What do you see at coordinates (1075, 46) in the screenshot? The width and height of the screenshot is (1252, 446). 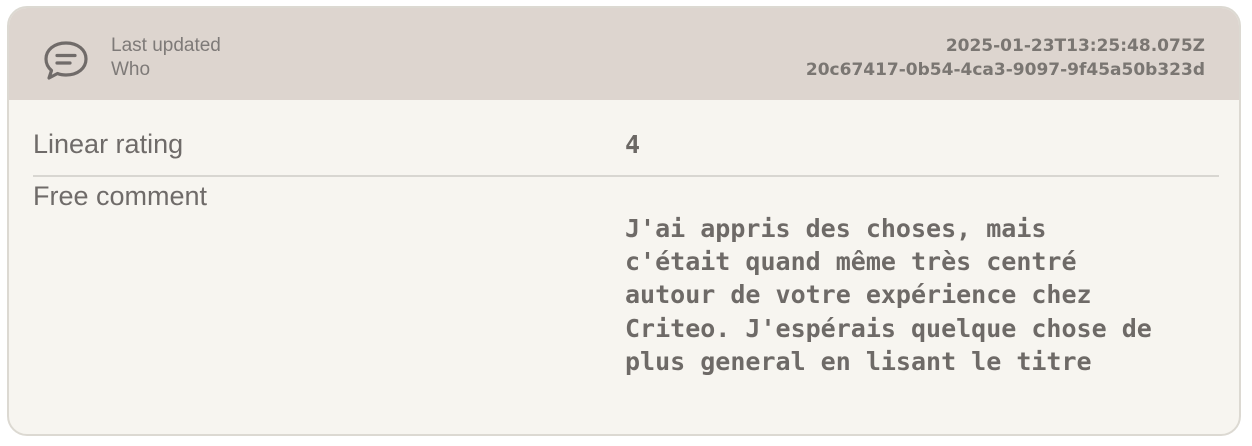 I see `last-updated-value: 2025-01-23T13:25:48.075Z` at bounding box center [1075, 46].